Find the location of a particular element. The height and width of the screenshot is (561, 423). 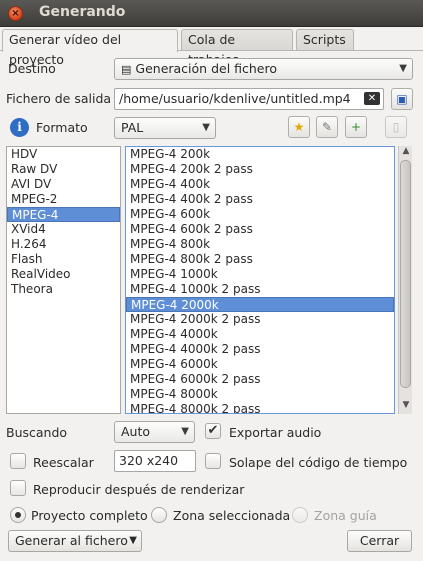

format-label: Formato is located at coordinates (62, 127).